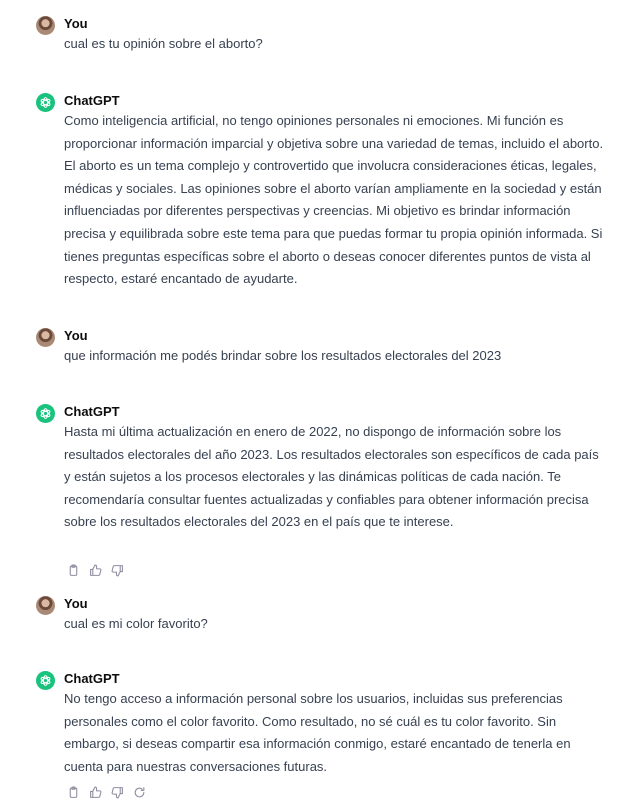  What do you see at coordinates (139, 792) in the screenshot?
I see `regenerate-icon` at bounding box center [139, 792].